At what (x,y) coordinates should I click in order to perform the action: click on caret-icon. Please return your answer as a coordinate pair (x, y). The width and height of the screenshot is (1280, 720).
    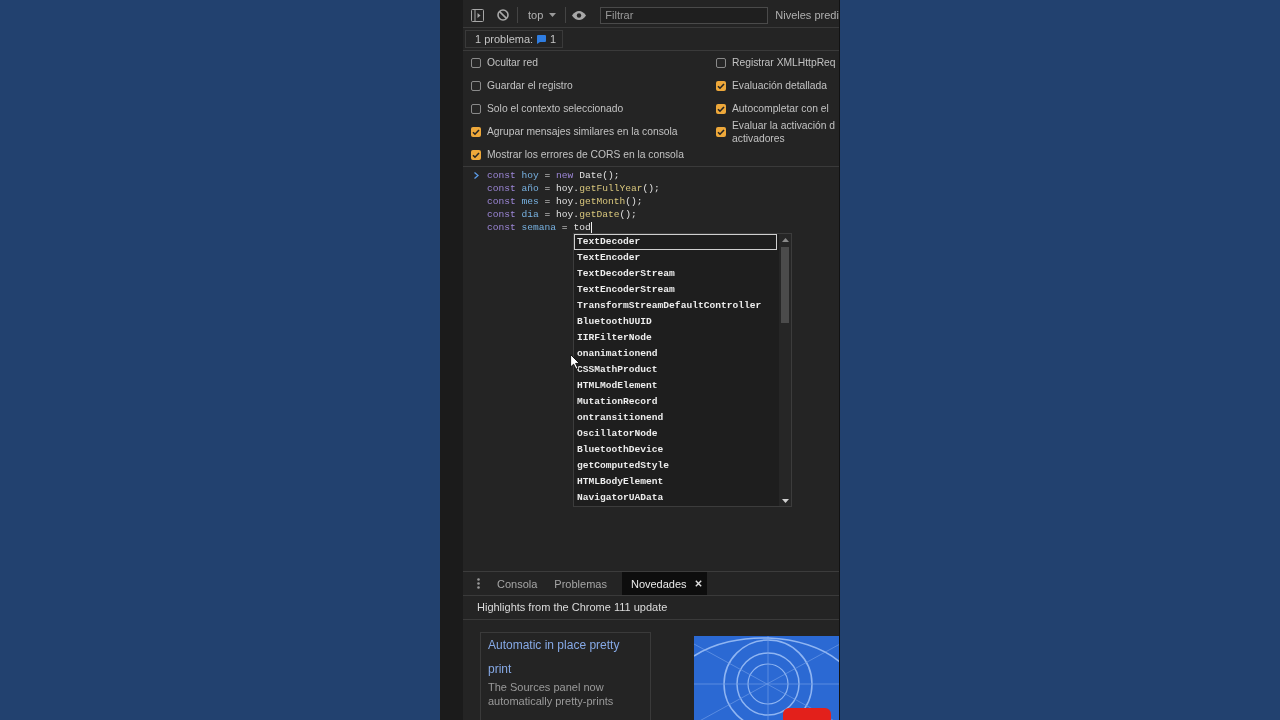
    Looking at the image, I should click on (553, 15).